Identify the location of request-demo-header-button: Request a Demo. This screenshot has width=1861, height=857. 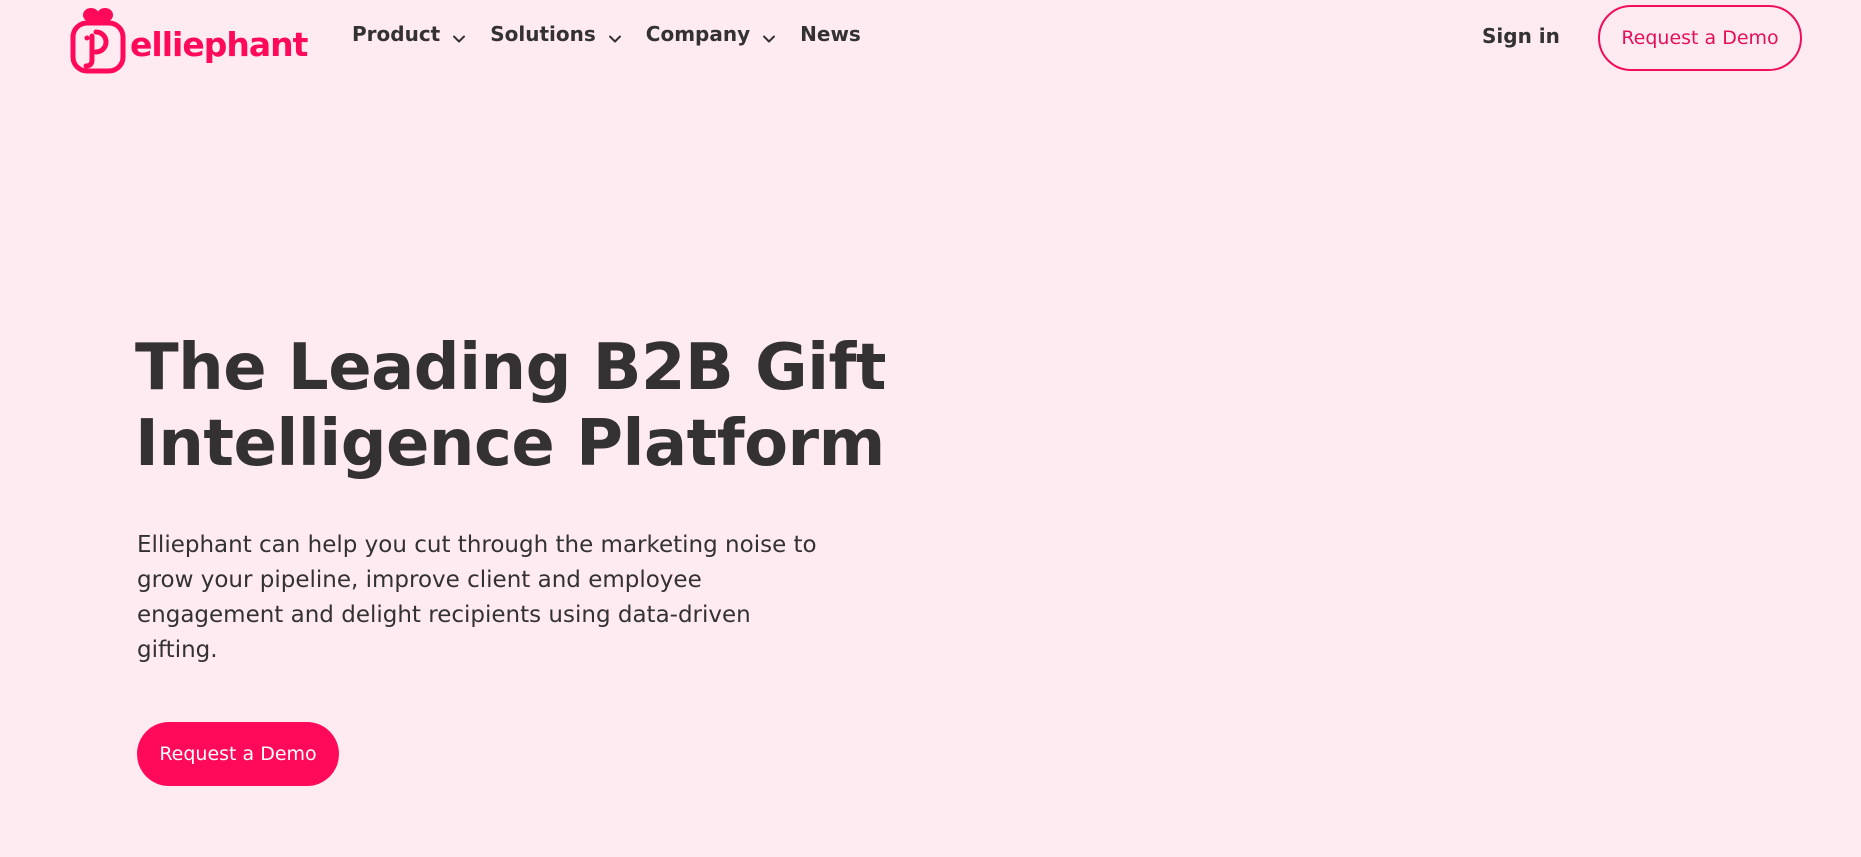
(1700, 38).